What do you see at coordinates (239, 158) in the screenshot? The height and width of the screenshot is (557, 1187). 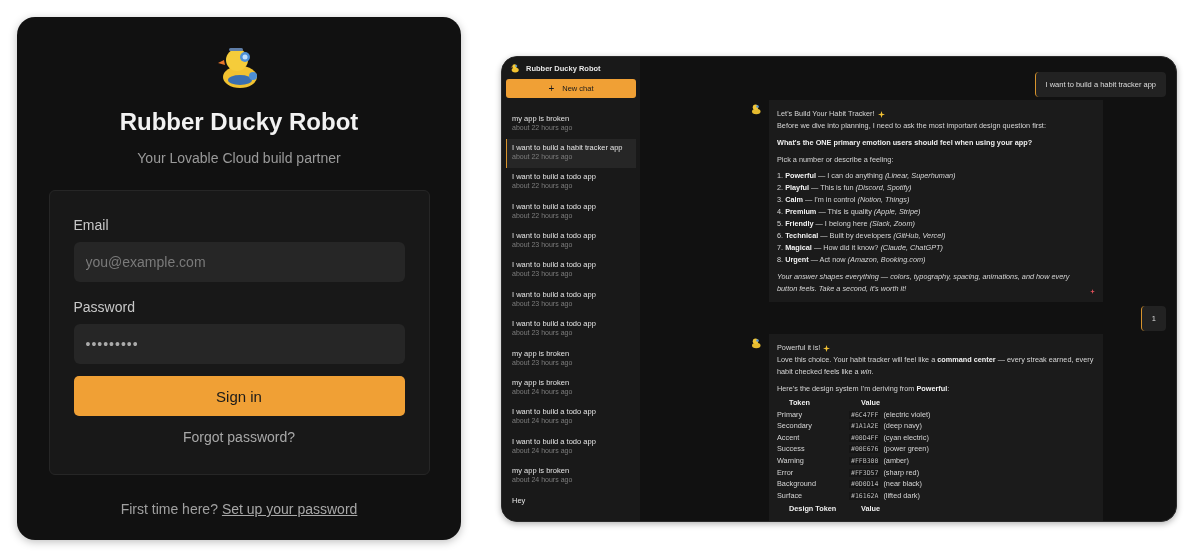 I see `app-subtitle: Your Lovable Cloud build partner` at bounding box center [239, 158].